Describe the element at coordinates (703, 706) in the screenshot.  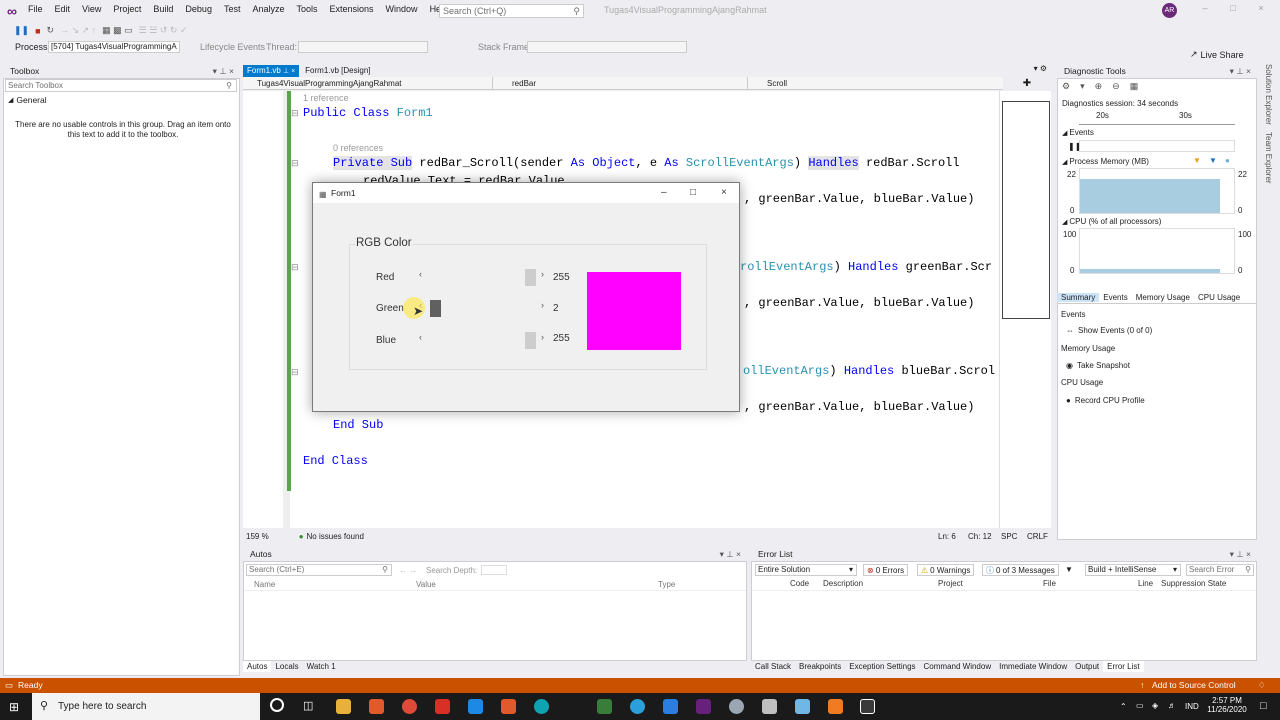
I see `visual-studio-icon` at that location.